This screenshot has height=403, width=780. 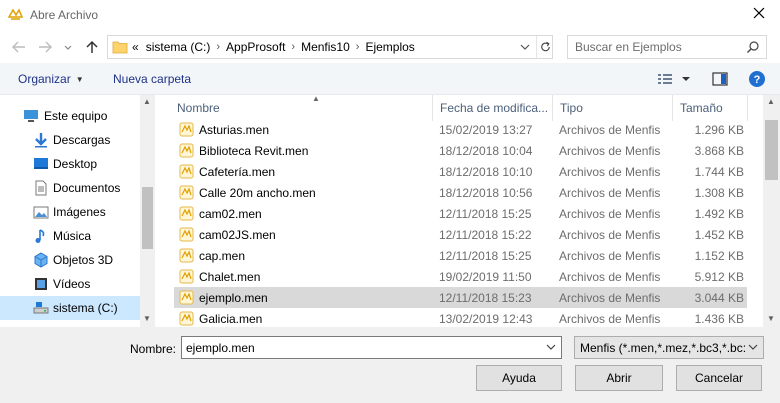 What do you see at coordinates (70, 140) in the screenshot?
I see `nav-item-descargas: Descargas` at bounding box center [70, 140].